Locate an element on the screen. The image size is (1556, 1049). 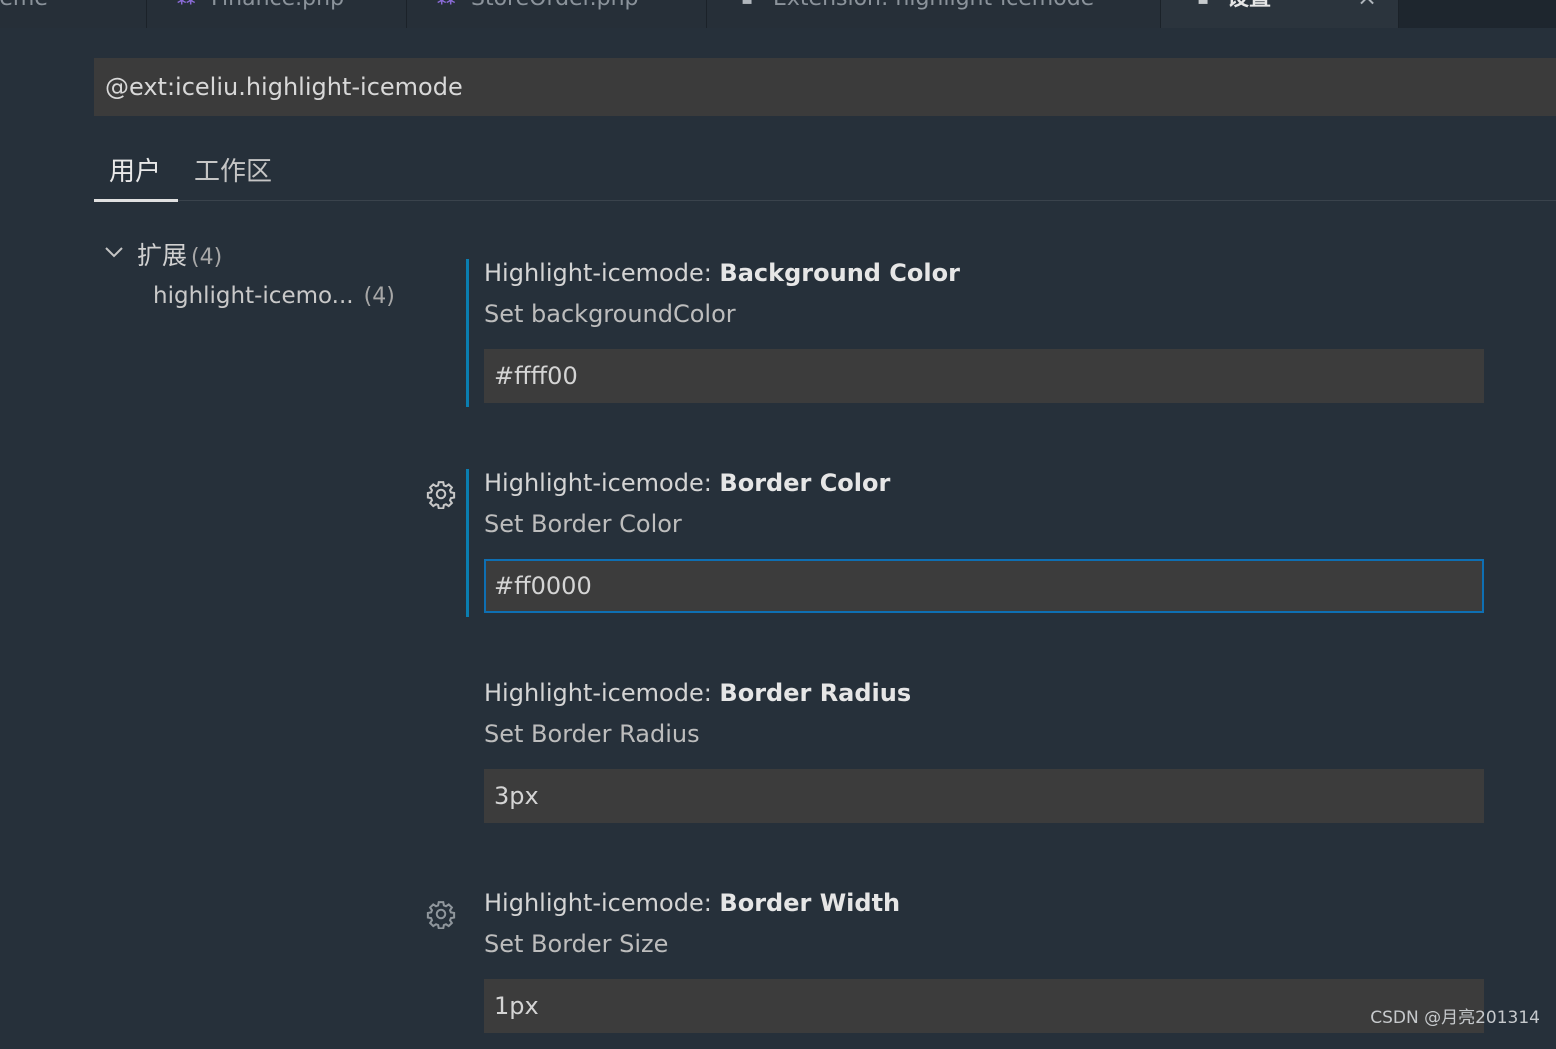
divider is located at coordinates (825, 200).